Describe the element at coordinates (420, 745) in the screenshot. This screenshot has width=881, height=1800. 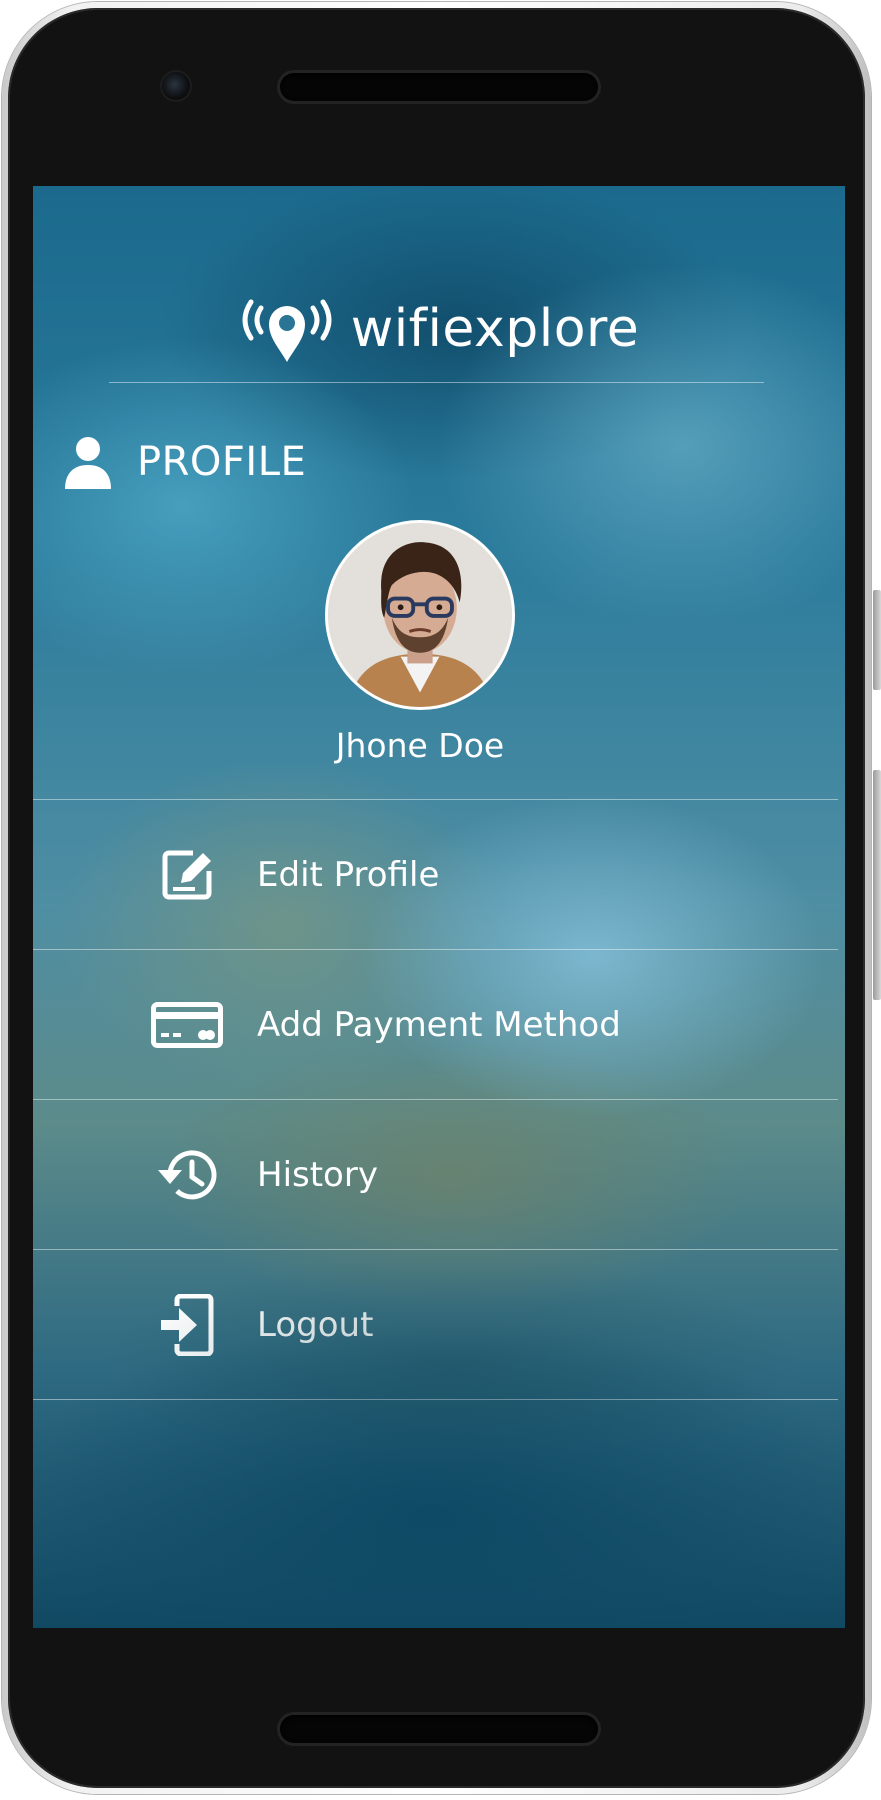
I see `user-name: Jhone Doe` at that location.